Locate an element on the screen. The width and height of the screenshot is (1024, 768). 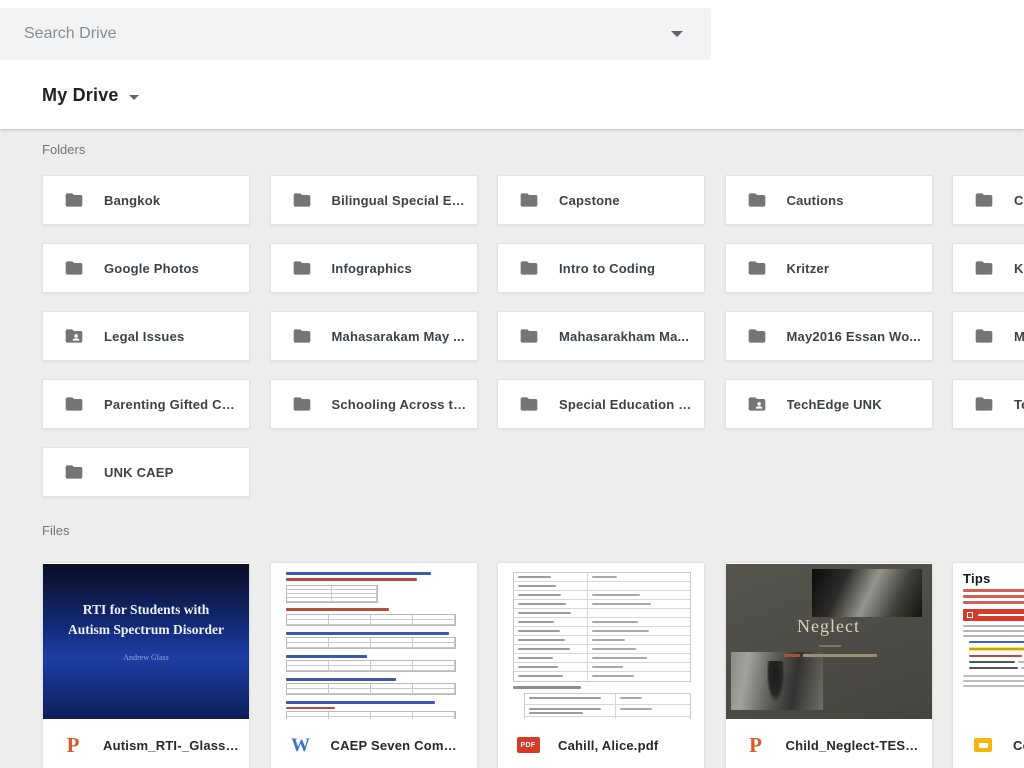
folder-card: Te is located at coordinates (988, 404).